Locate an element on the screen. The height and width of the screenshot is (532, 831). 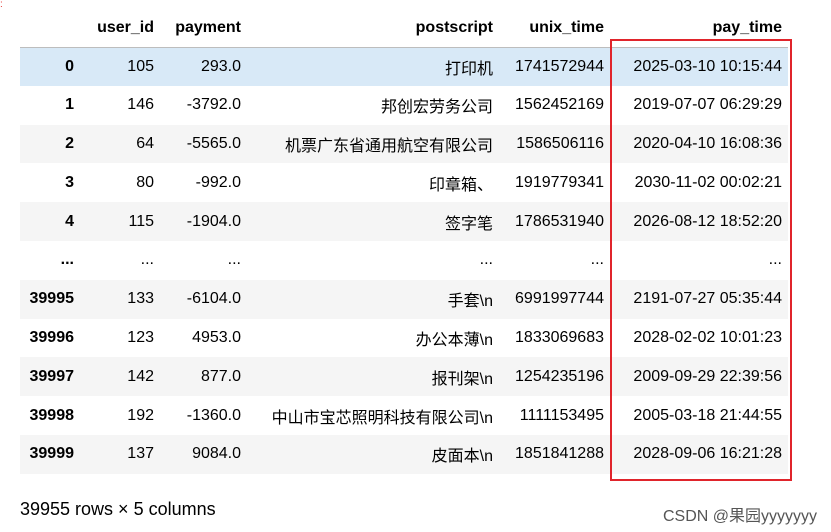
cell-pay-time: 2025-03-10 10:15:44 is located at coordinates (707, 66).